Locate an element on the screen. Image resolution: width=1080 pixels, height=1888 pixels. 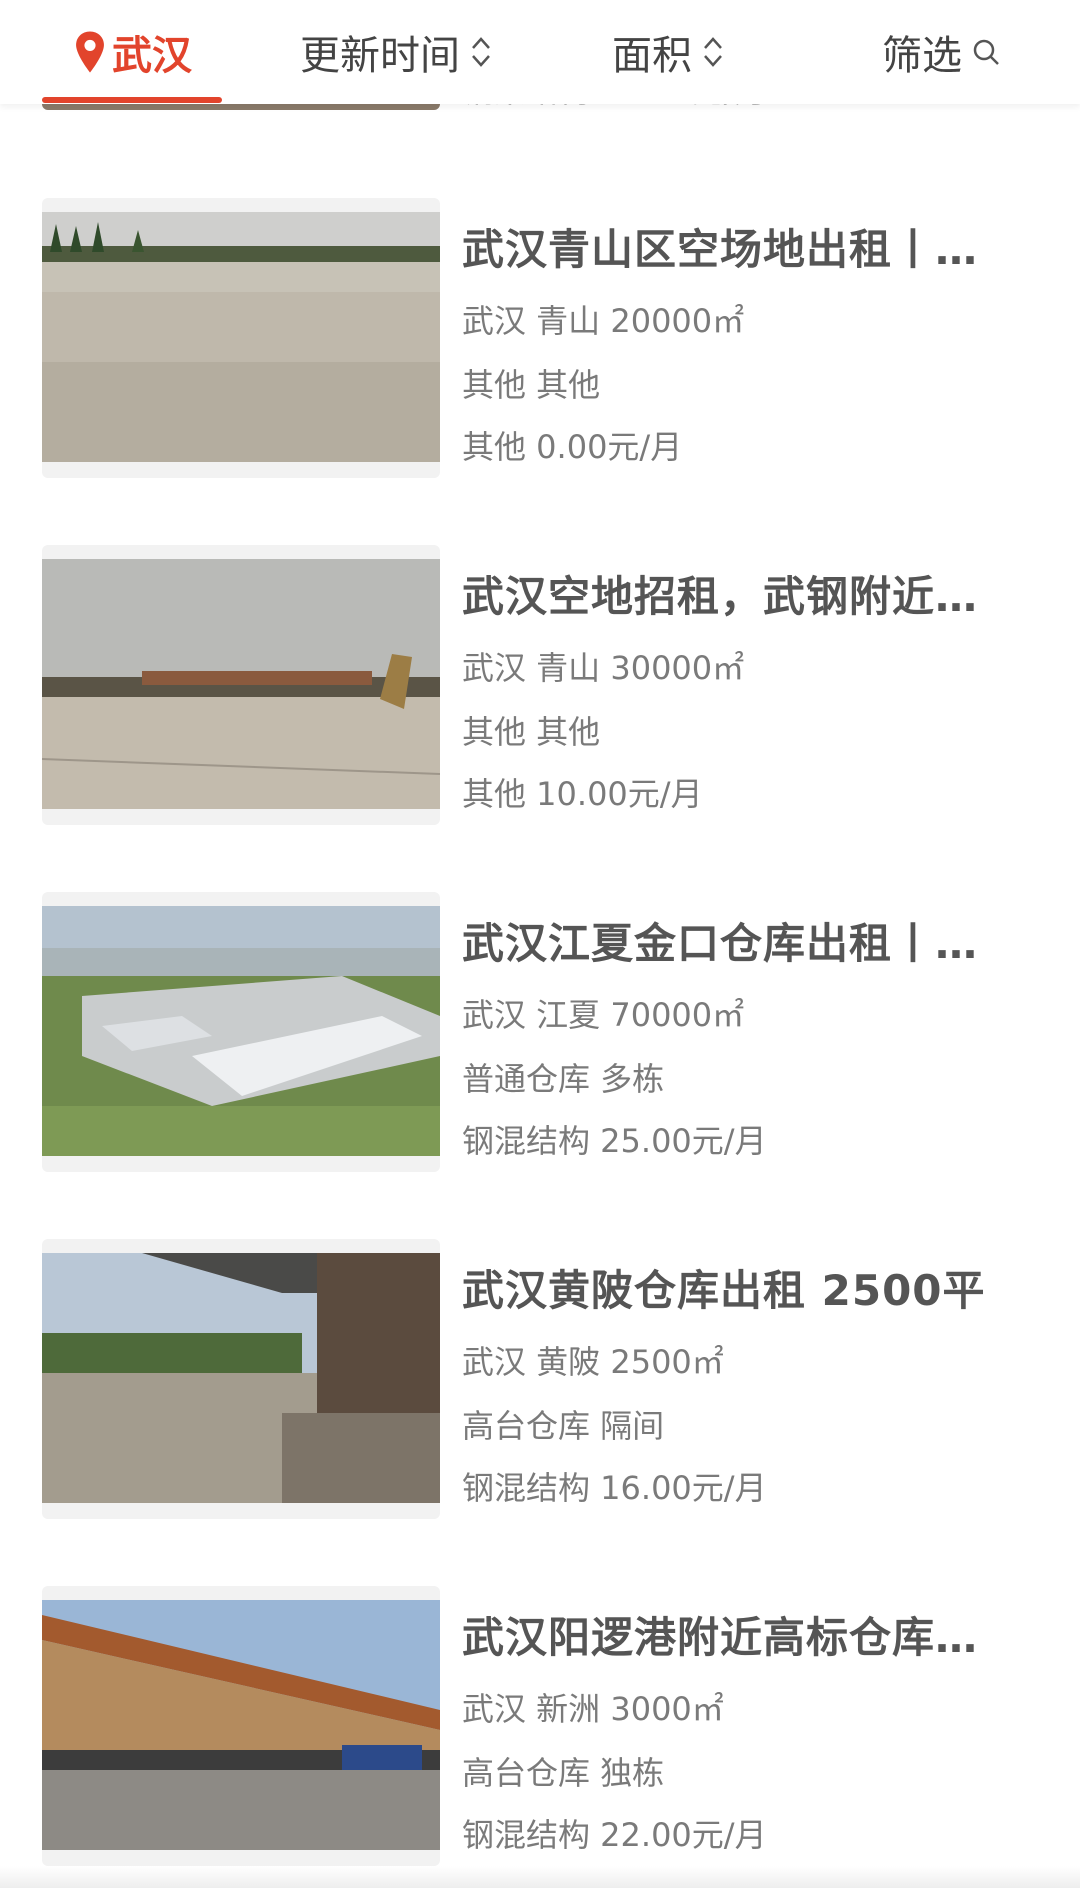
photo-open-lot is located at coordinates (241, 337).